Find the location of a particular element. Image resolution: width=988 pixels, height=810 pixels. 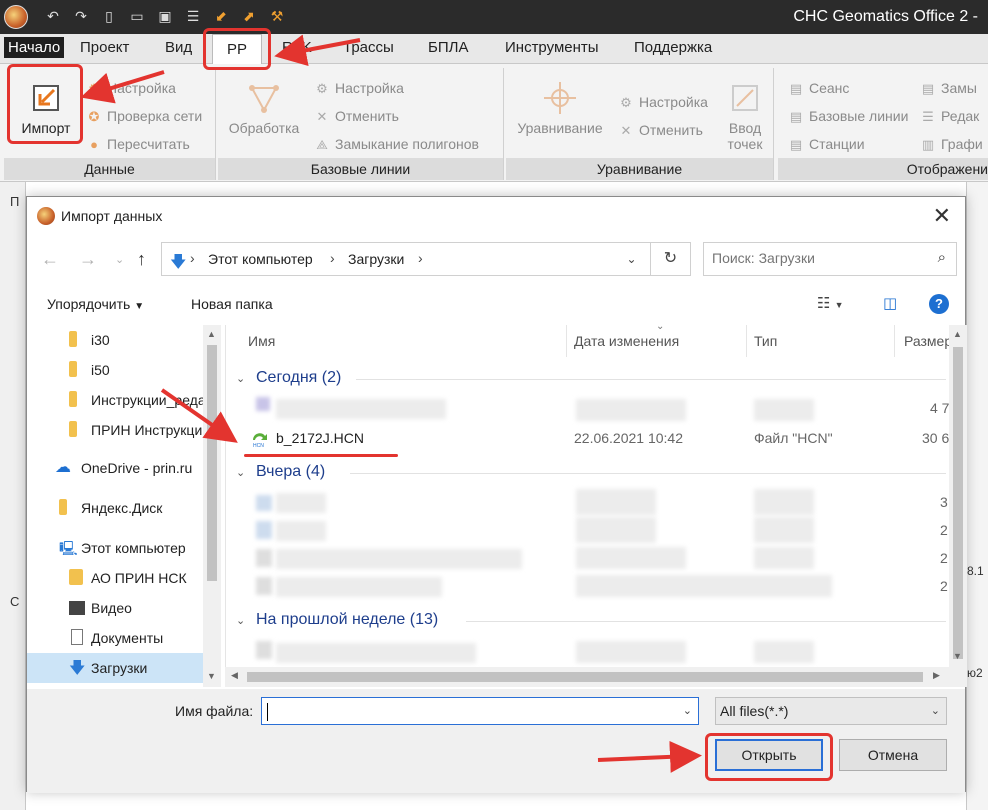

project-pane-tab: П is located at coordinates (14, 201).